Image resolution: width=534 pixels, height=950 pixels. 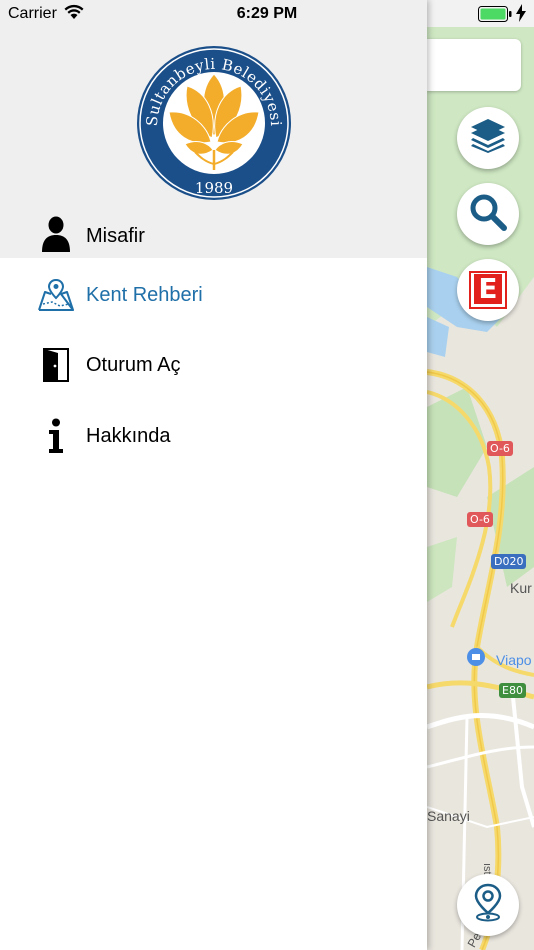 I want to click on municipality-logo: Sultanbeyli Belediyesi 1989, so click(x=214, y=123).